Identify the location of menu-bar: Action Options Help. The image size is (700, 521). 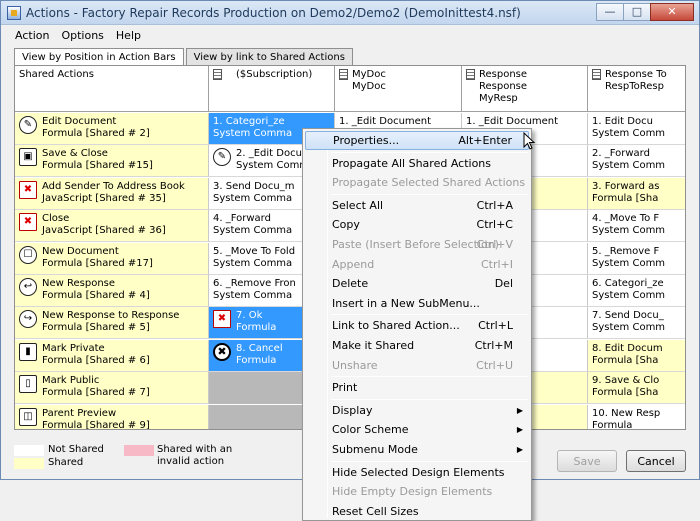
(350, 35).